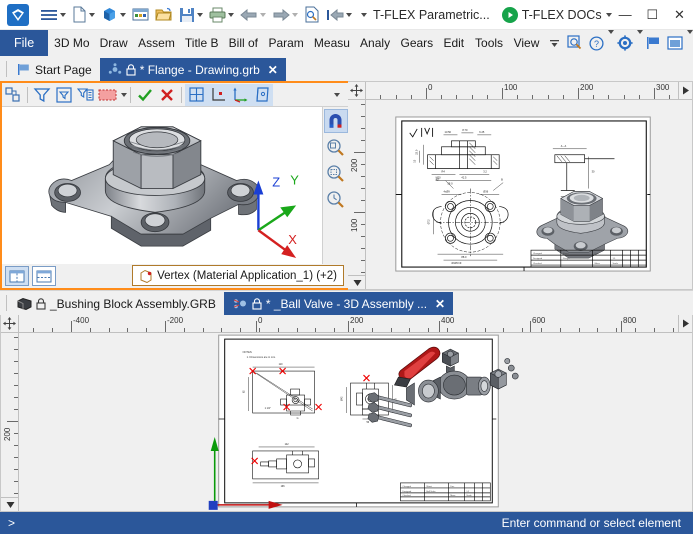  Describe the element at coordinates (336, 199) in the screenshot. I see `zoom-previous-icon` at that location.